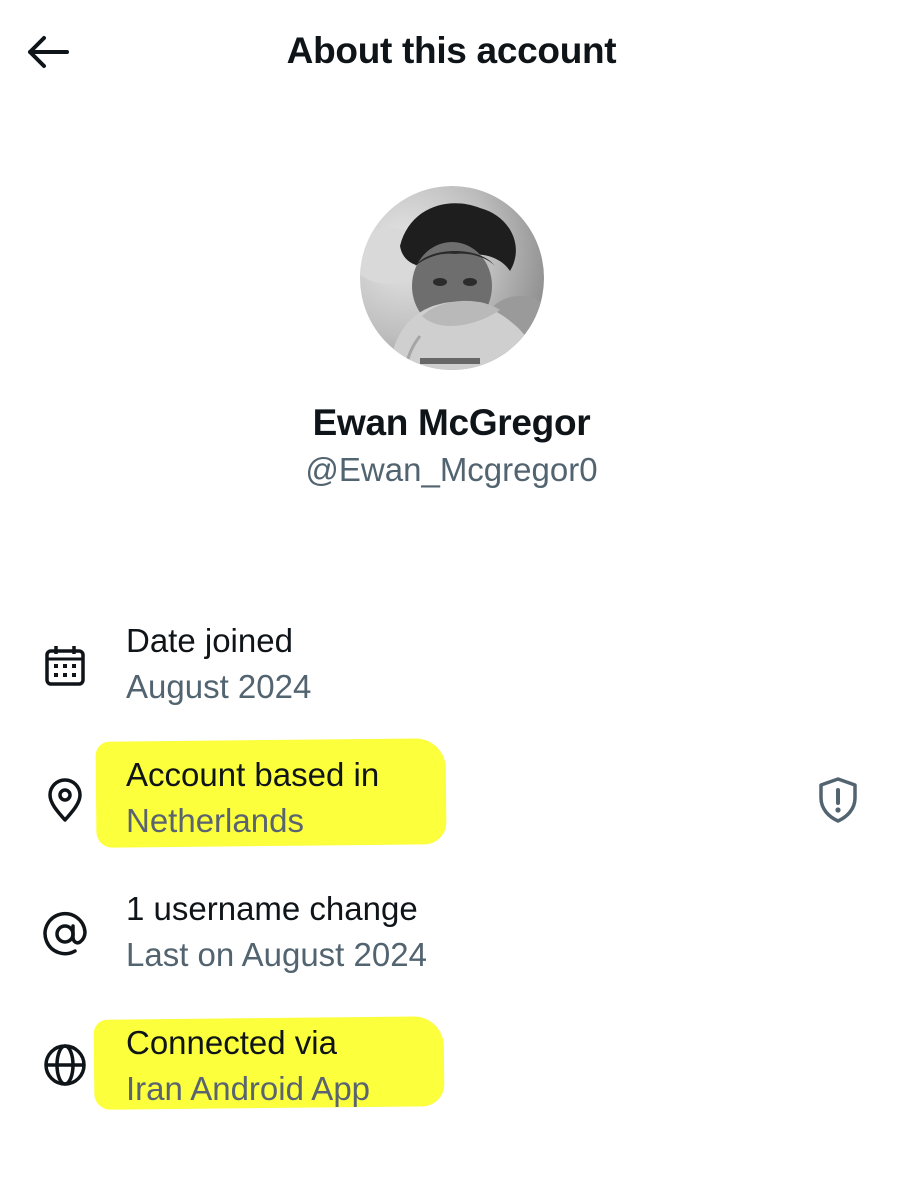  What do you see at coordinates (276, 954) in the screenshot?
I see `detail-value: Last on August 2024` at bounding box center [276, 954].